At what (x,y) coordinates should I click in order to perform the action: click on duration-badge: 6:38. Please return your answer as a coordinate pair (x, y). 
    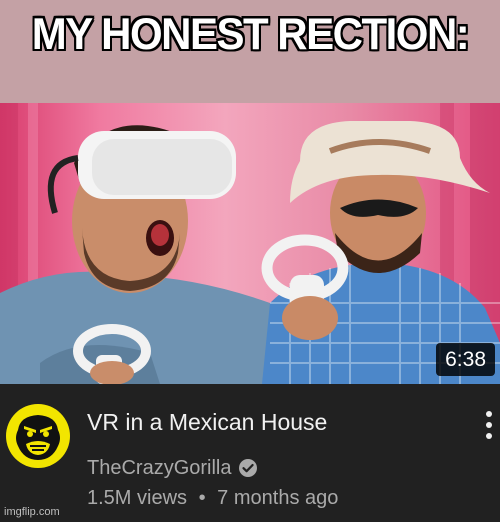
    Looking at the image, I should click on (465, 359).